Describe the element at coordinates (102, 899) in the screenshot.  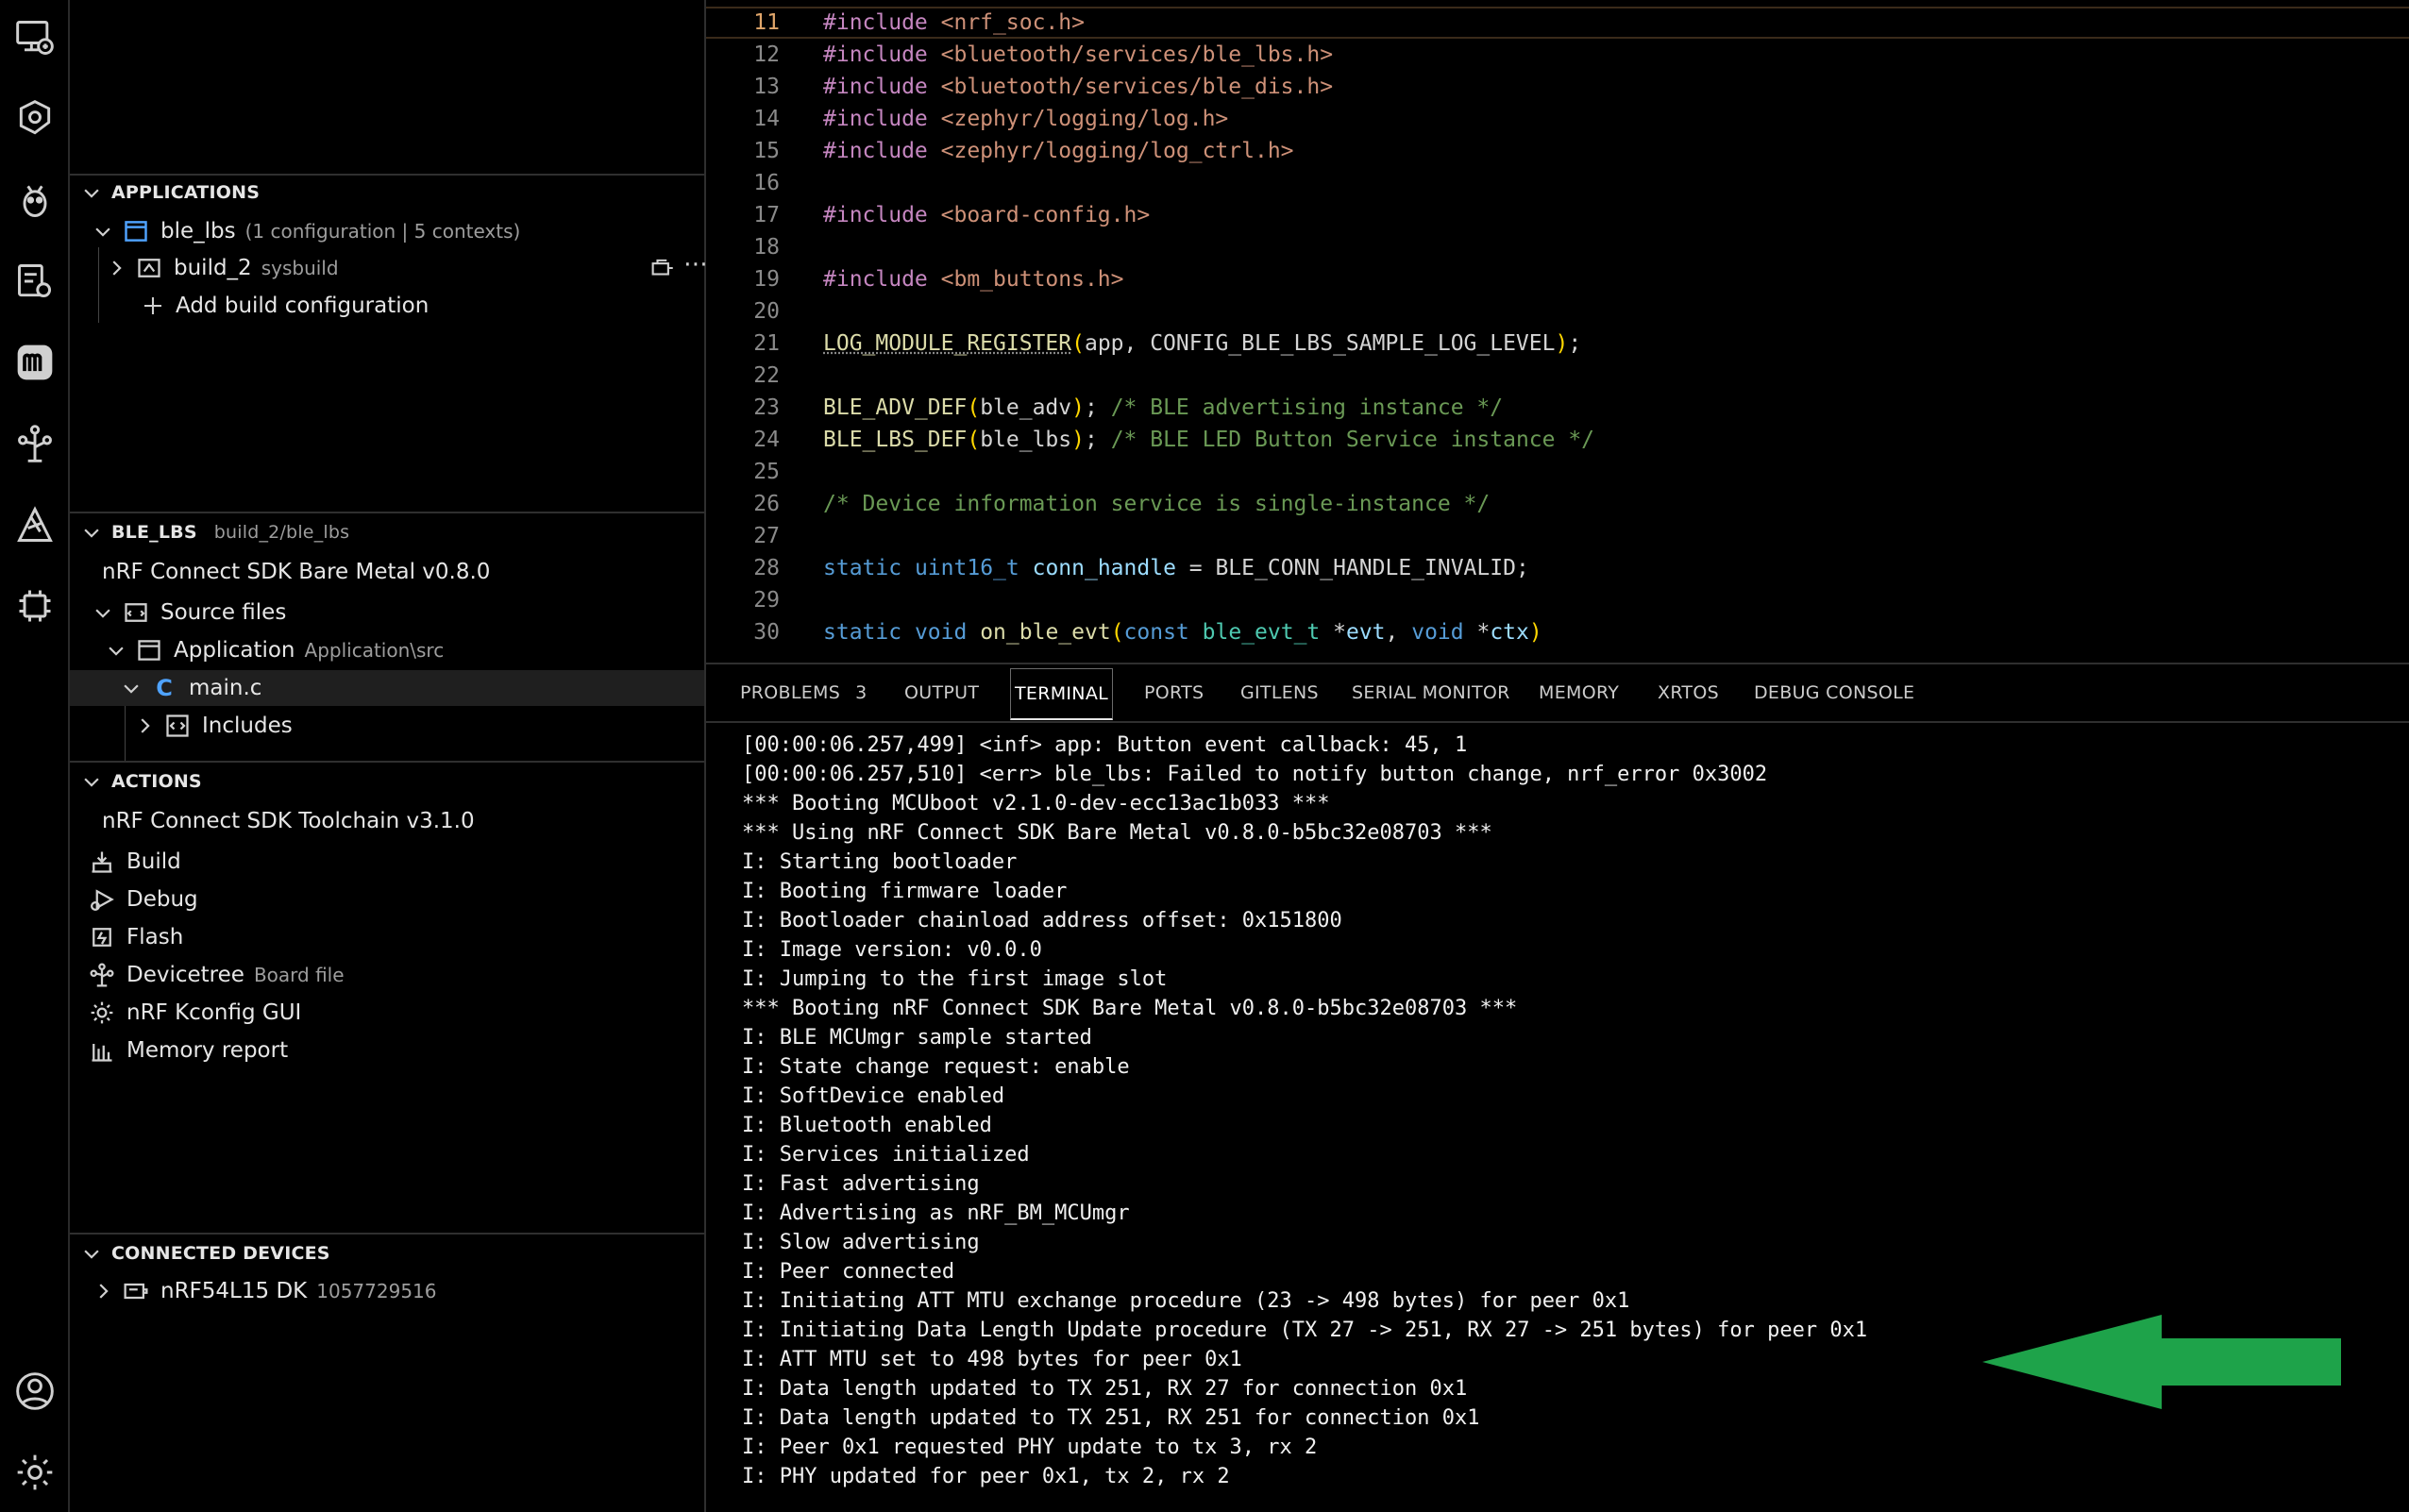
I see `debug-action-icon` at that location.